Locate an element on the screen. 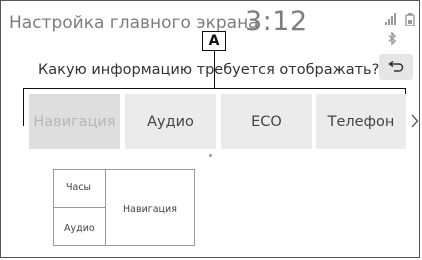 This screenshot has width=422, height=260. tab-navigation: Навигация is located at coordinates (74, 121).